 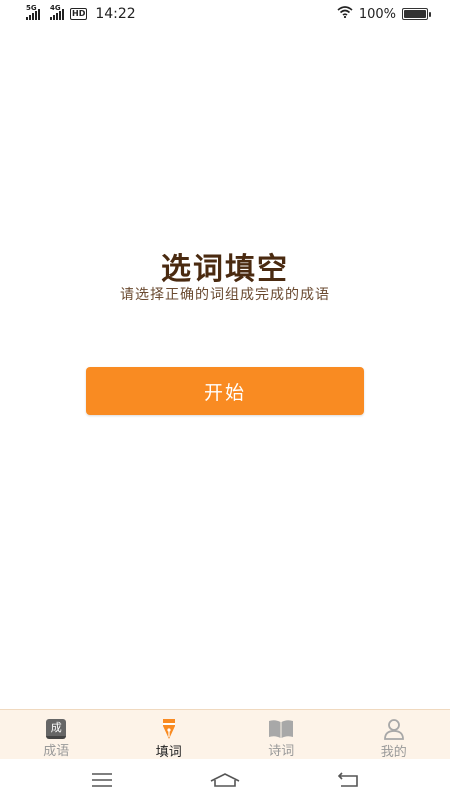 I want to click on tab-label-fill-words: 填词, so click(x=168, y=752).